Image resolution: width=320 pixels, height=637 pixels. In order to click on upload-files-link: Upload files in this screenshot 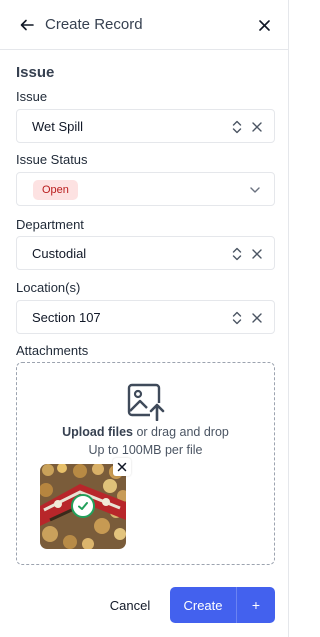, I will do `click(97, 432)`.